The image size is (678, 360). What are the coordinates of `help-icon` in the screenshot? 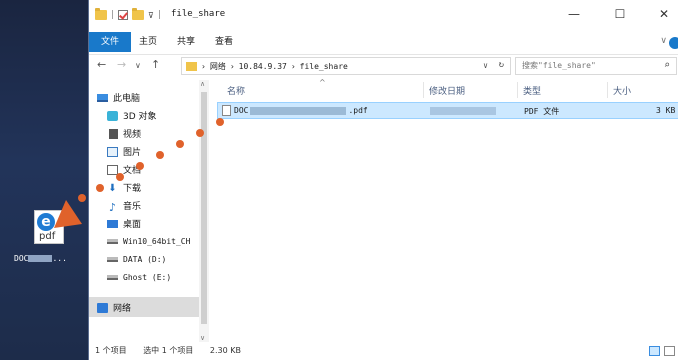 It's located at (673, 43).